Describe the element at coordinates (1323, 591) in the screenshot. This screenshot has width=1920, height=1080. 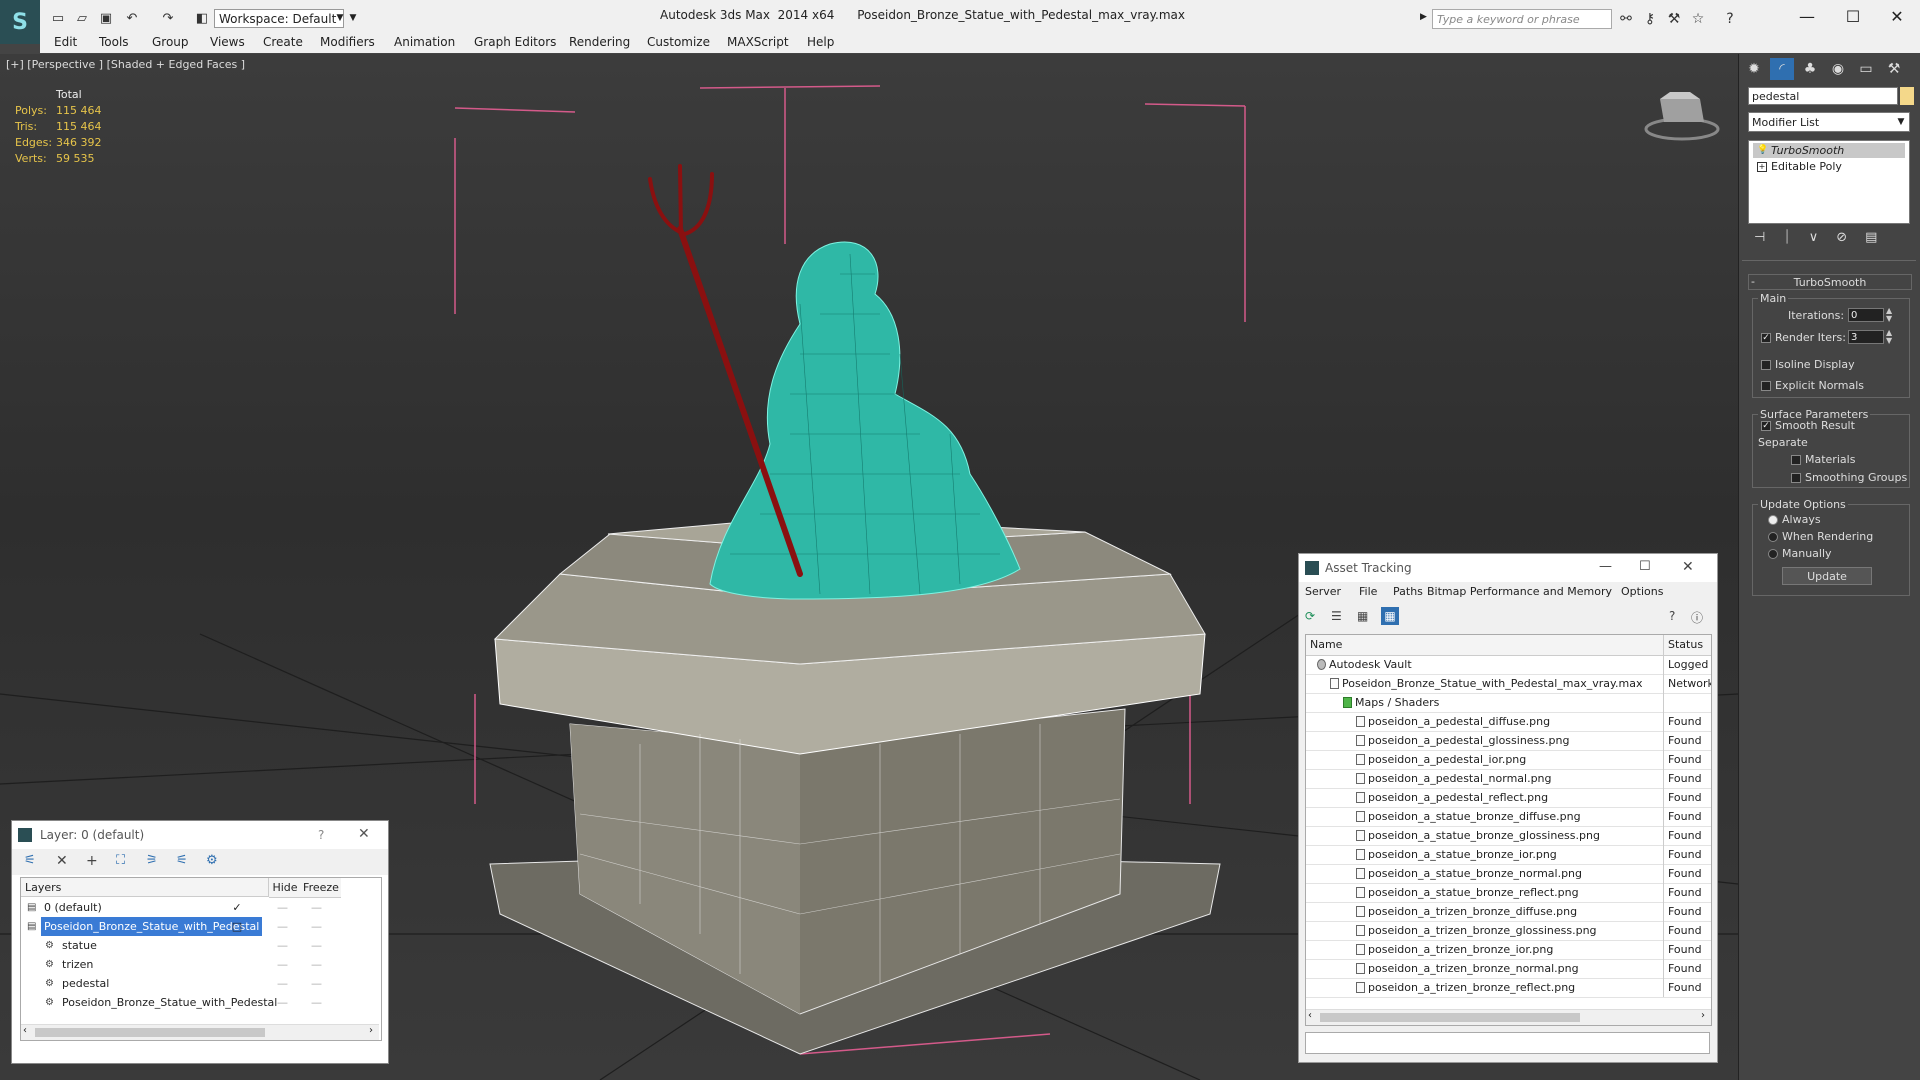
I see `asset-menu-server: Server` at that location.